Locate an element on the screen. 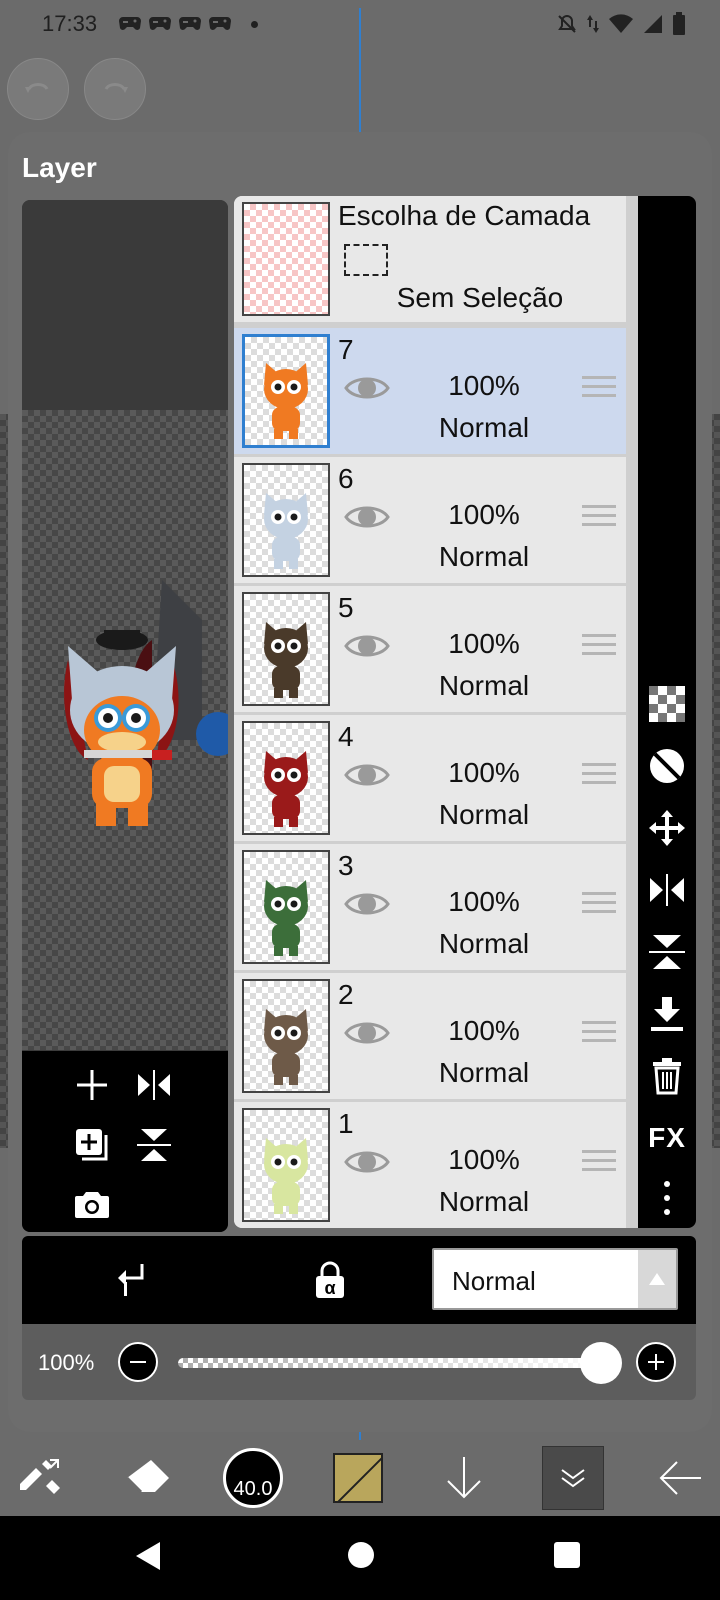 The height and width of the screenshot is (1600, 720). chevron-double-down-icon is located at coordinates (573, 1478).